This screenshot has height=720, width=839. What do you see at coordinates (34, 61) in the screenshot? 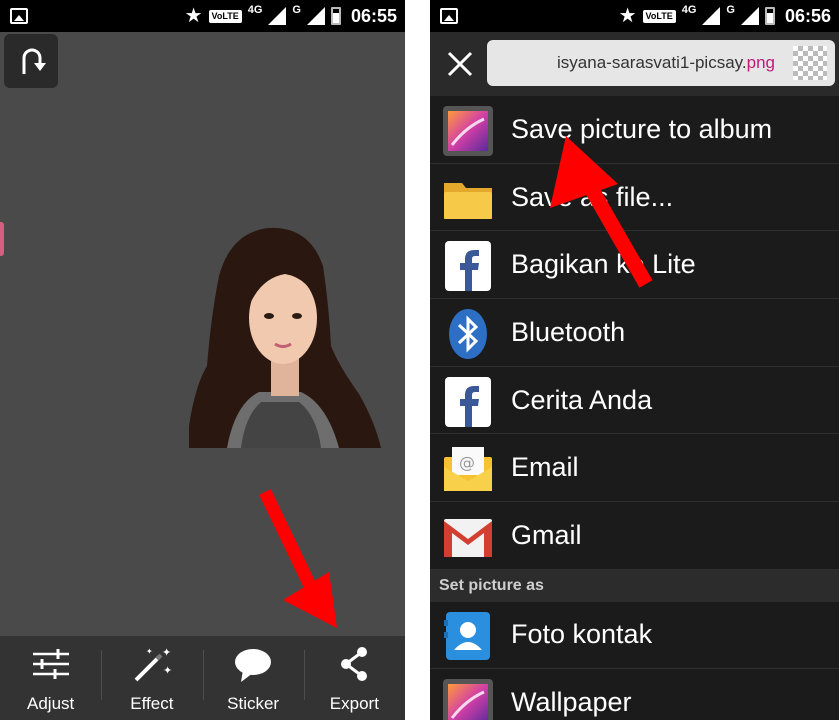
I see `undo-icon` at bounding box center [34, 61].